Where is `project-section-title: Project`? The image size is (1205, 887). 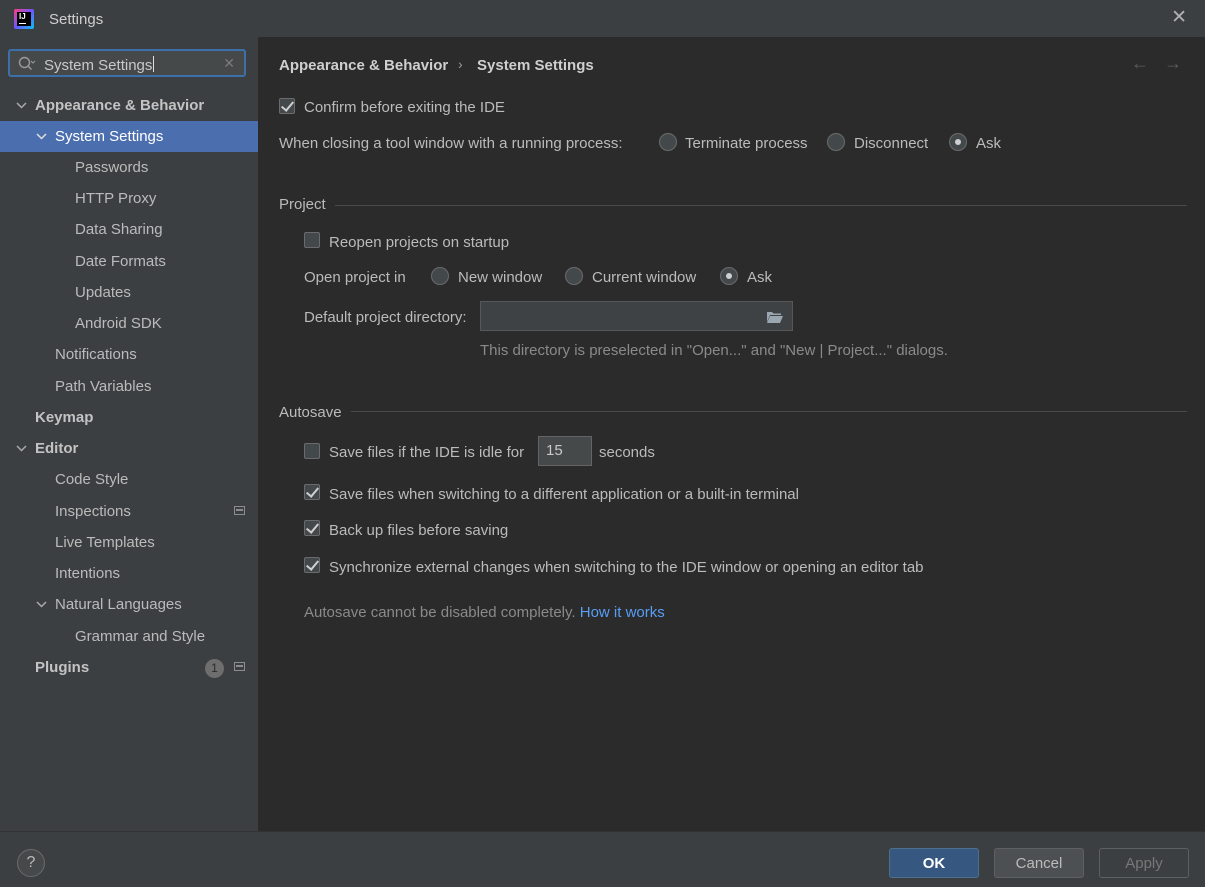
project-section-title: Project is located at coordinates (302, 204).